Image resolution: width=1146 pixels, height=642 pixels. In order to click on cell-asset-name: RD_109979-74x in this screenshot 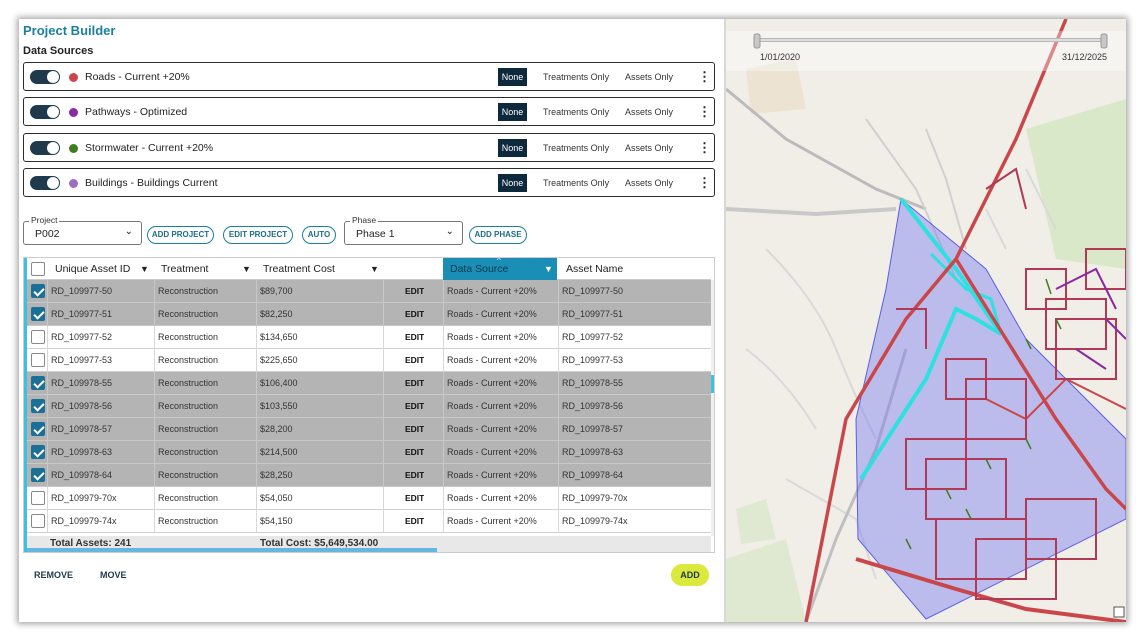, I will do `click(595, 521)`.